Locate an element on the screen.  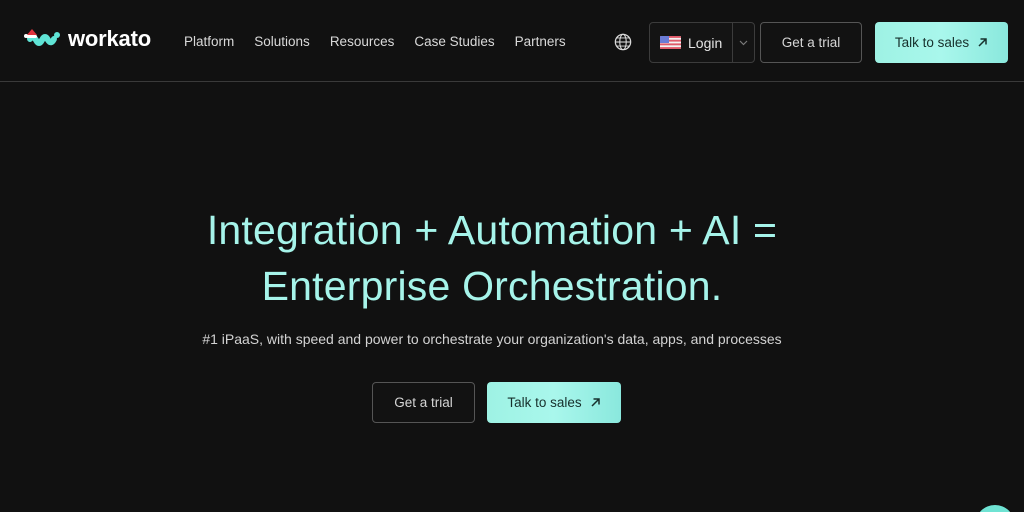
nav-item-resources: Resources is located at coordinates (362, 41).